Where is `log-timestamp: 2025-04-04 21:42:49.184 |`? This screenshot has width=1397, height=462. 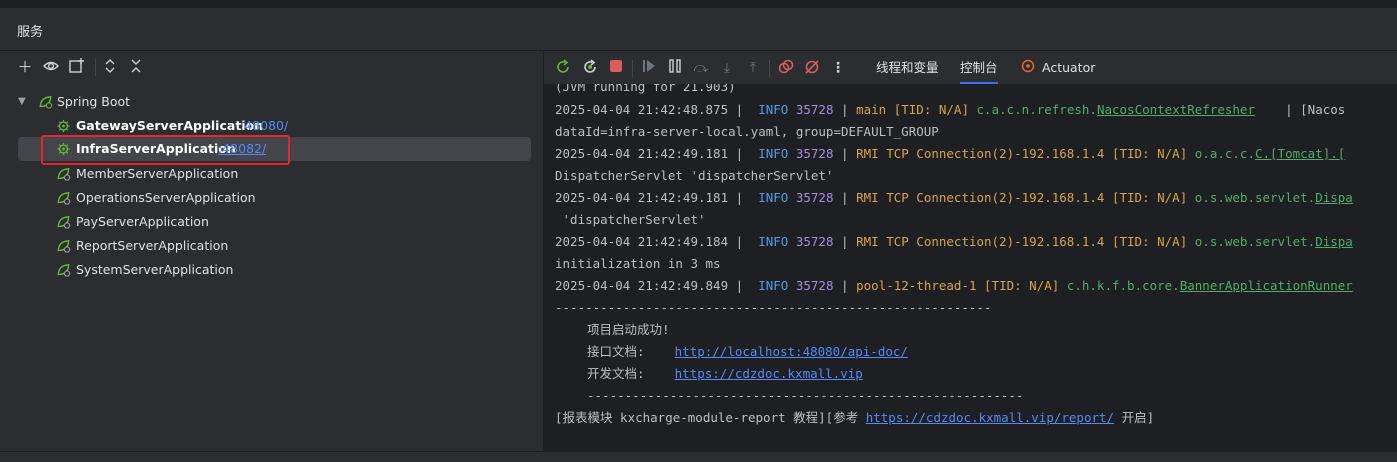 log-timestamp: 2025-04-04 21:42:49.184 | is located at coordinates (649, 241).